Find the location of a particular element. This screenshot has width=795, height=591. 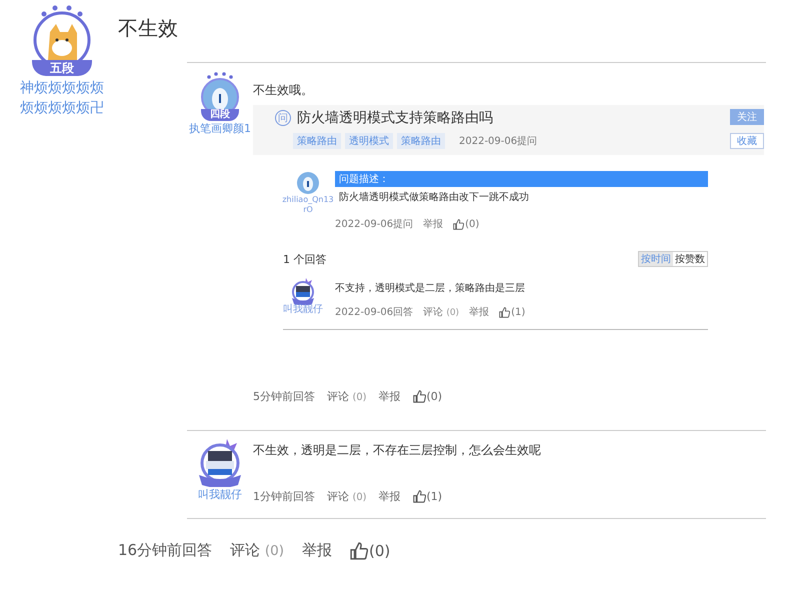

answer-time: 16分钟前回答 is located at coordinates (165, 550).